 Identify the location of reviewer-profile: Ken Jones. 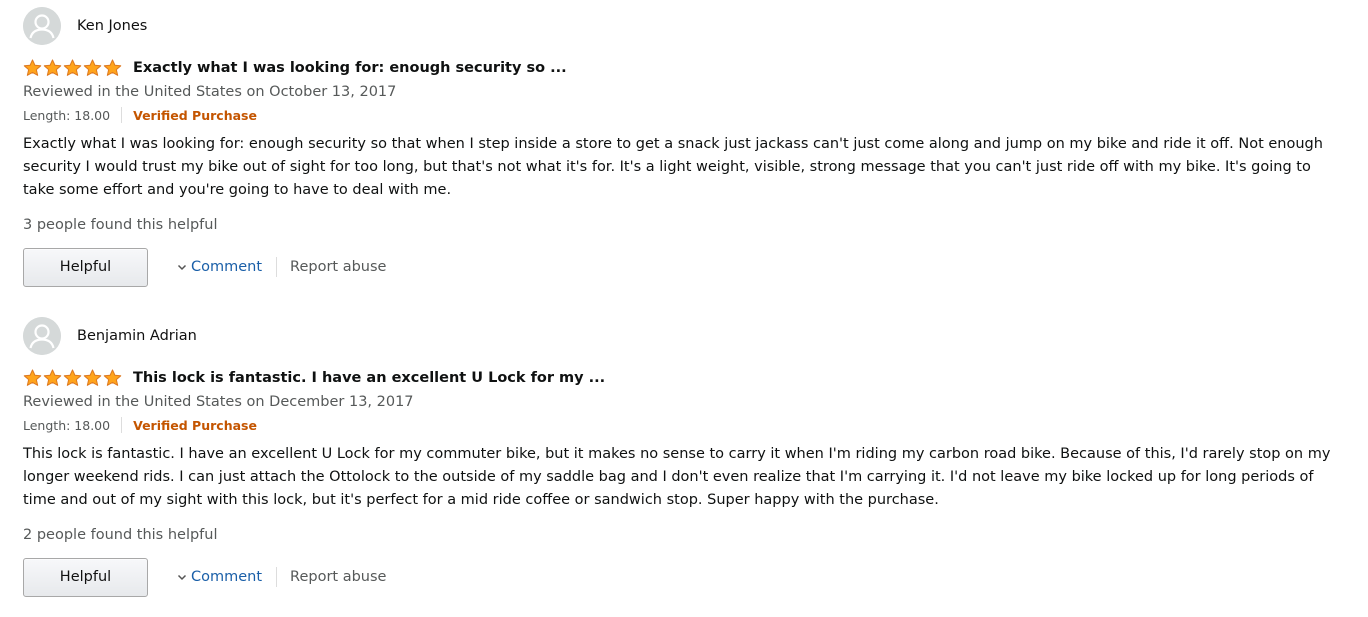
(683, 26).